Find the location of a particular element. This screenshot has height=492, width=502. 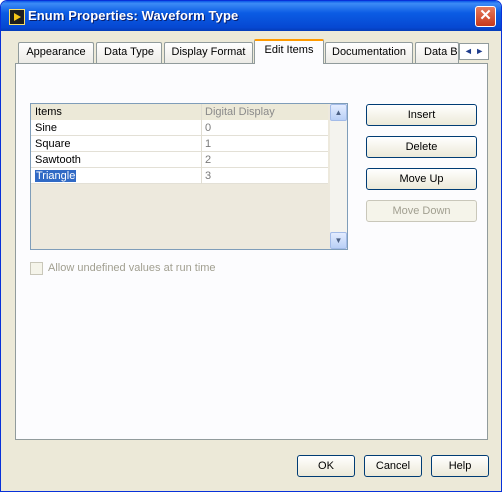

scroll-up-icon: ▲ is located at coordinates (338, 112).